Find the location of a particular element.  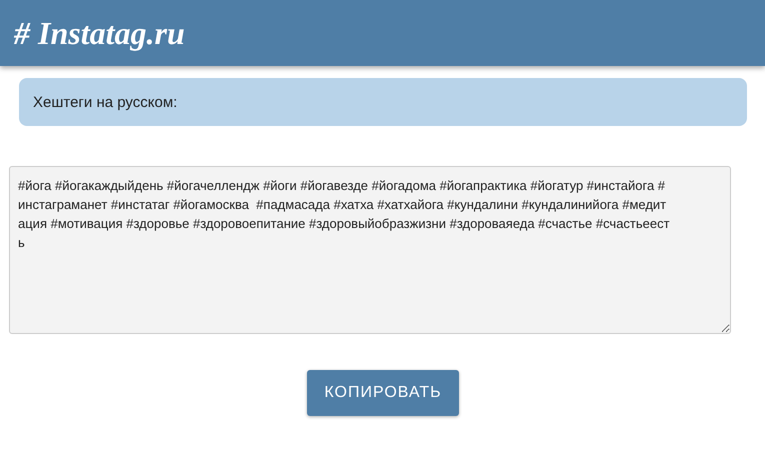

logo: # Instatag.ru is located at coordinates (99, 33).